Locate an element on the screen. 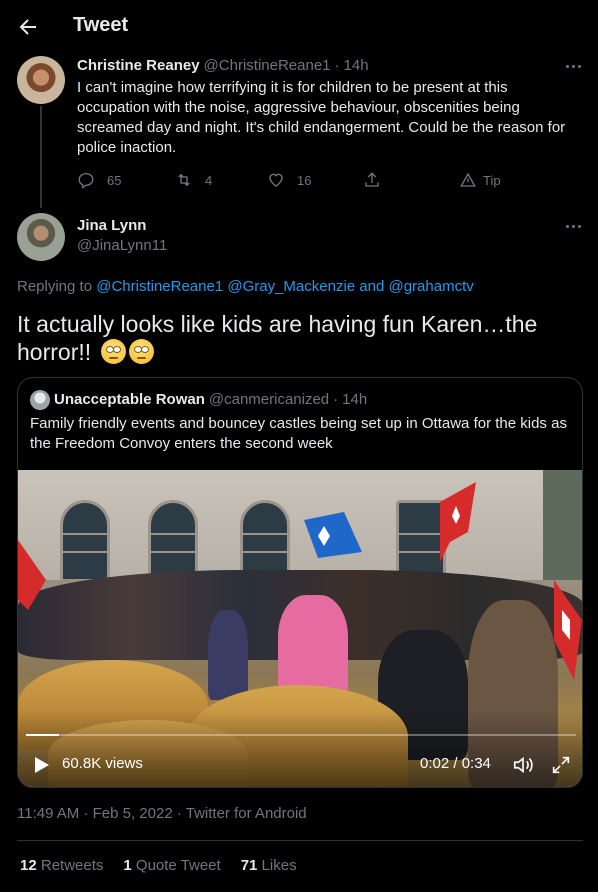 This screenshot has width=598, height=892. divider is located at coordinates (300, 840).